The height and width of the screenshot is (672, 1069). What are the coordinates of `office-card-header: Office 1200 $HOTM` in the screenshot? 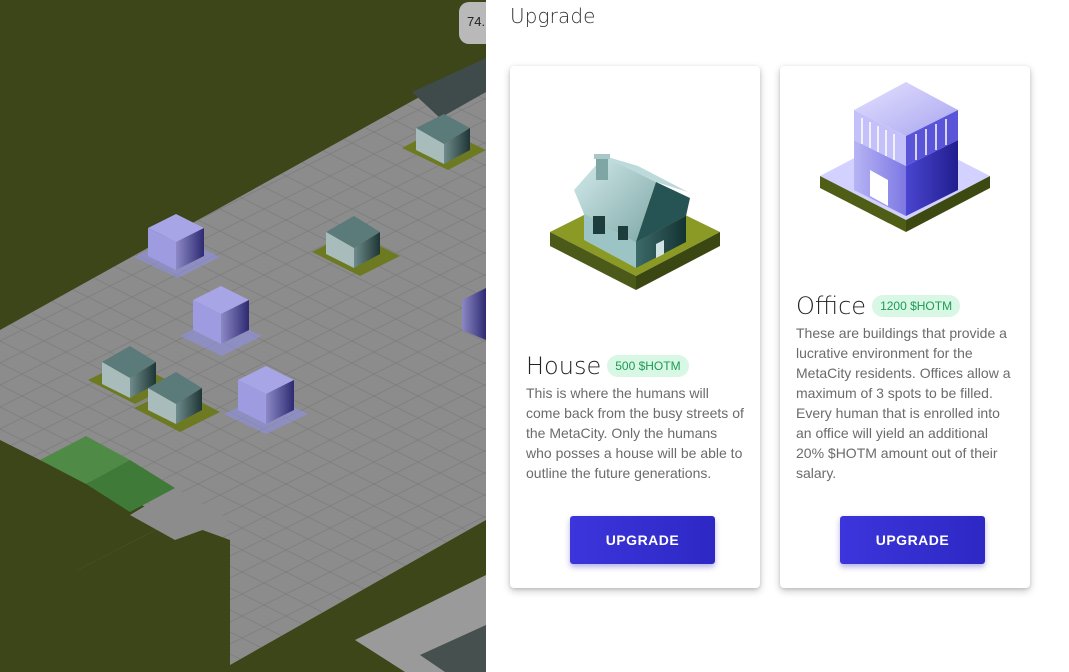 It's located at (878, 306).